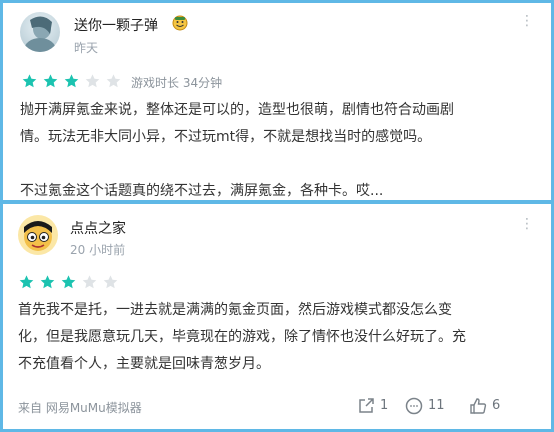 This screenshot has height=432, width=554. I want to click on like-button: 6, so click(488, 407).